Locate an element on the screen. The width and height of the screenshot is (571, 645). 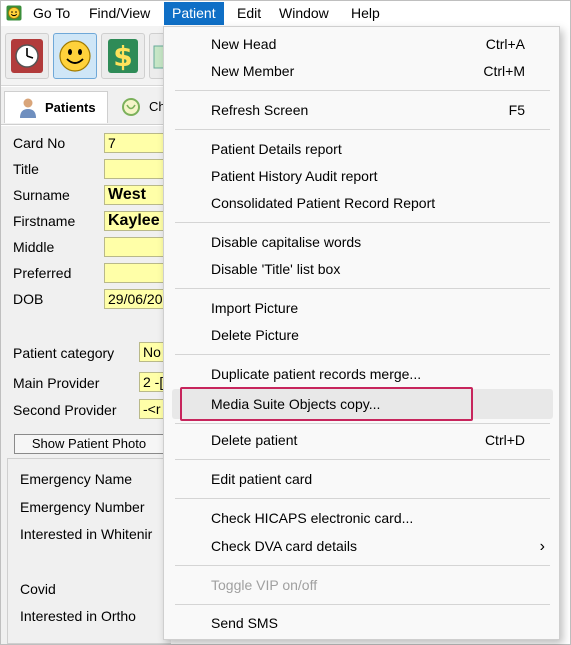
menu-item-consolidated-record-report: Consolidated Patient Record Report is located at coordinates (362, 203).